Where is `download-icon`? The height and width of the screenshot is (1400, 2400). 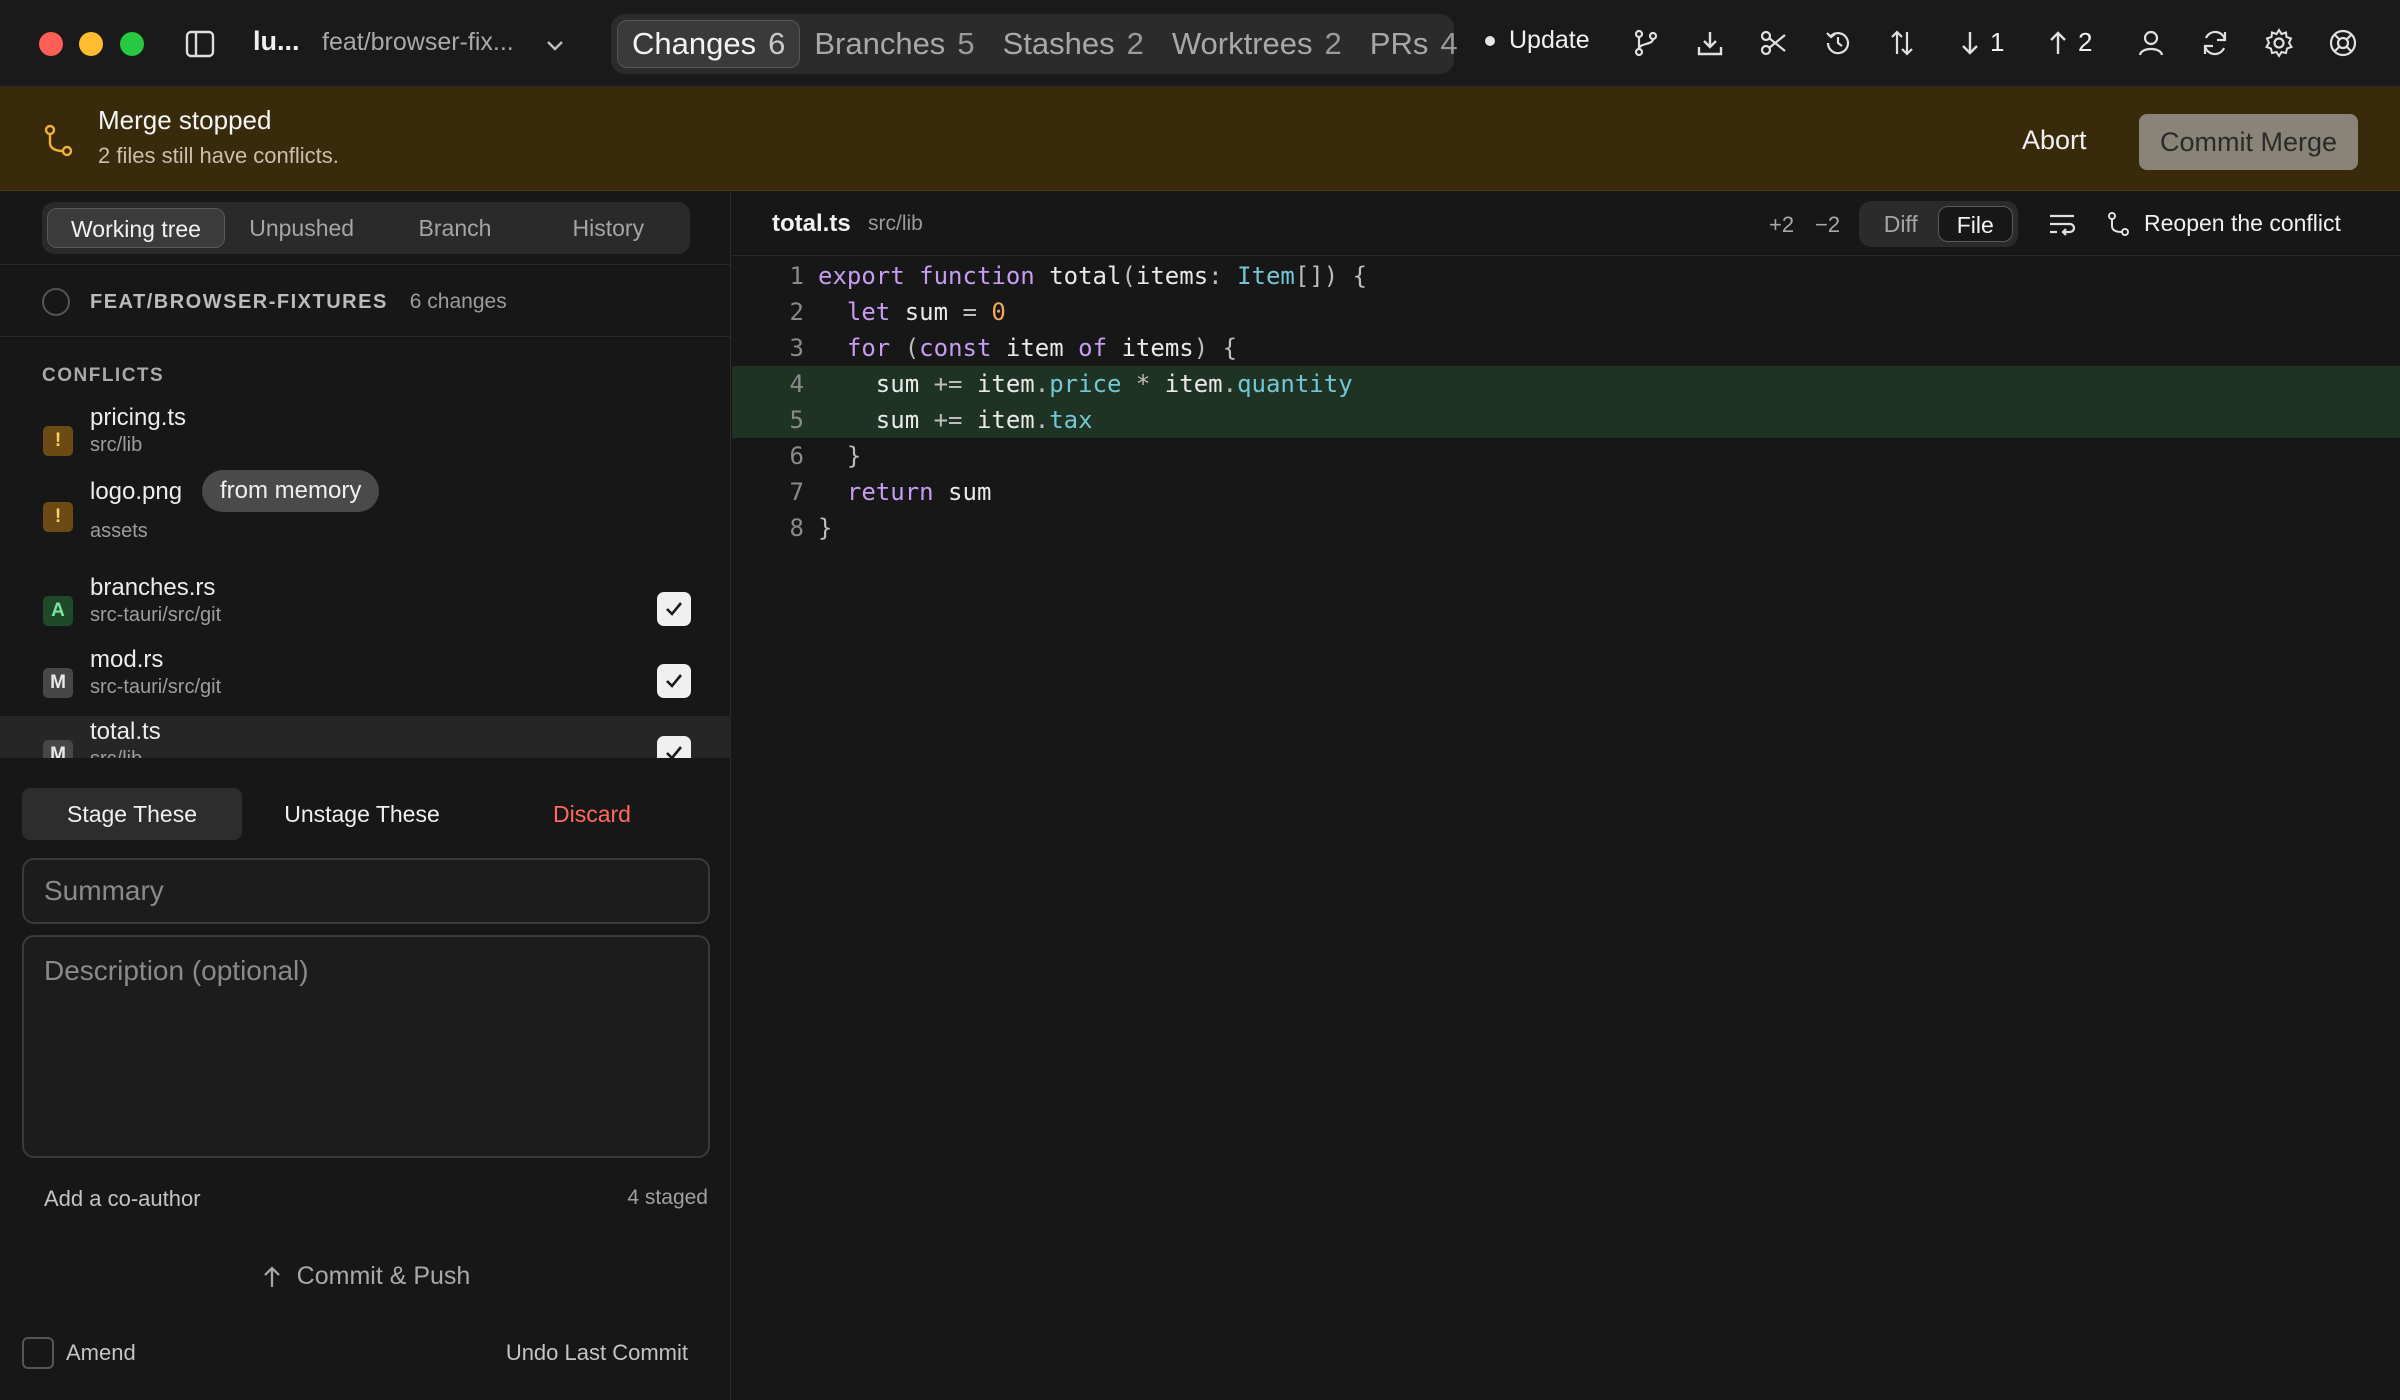
download-icon is located at coordinates (1710, 43).